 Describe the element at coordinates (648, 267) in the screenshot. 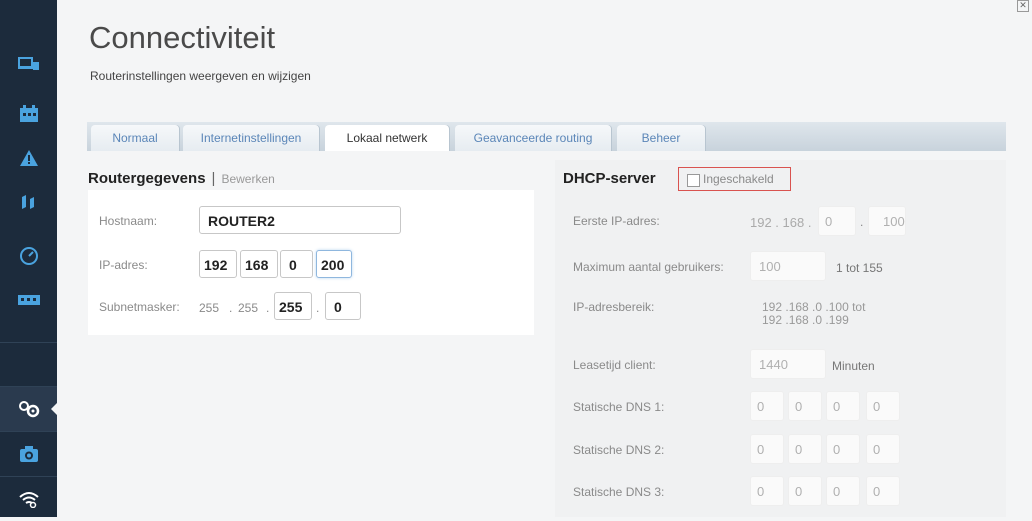

I see `max-users-label: Maximum aantal gebruikers:` at that location.